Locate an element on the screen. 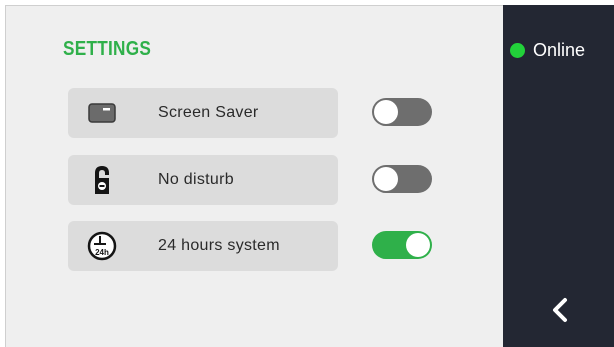 The width and height of the screenshot is (614, 347). online-status-label: Online is located at coordinates (559, 49).